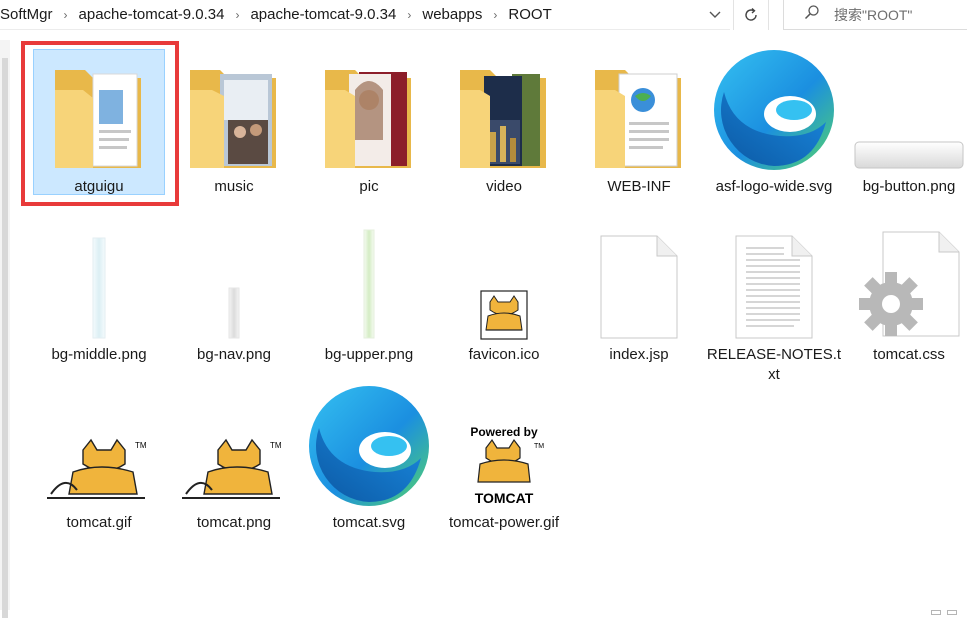 The width and height of the screenshot is (967, 618). I want to click on css-gear-file-icon, so click(904, 275).